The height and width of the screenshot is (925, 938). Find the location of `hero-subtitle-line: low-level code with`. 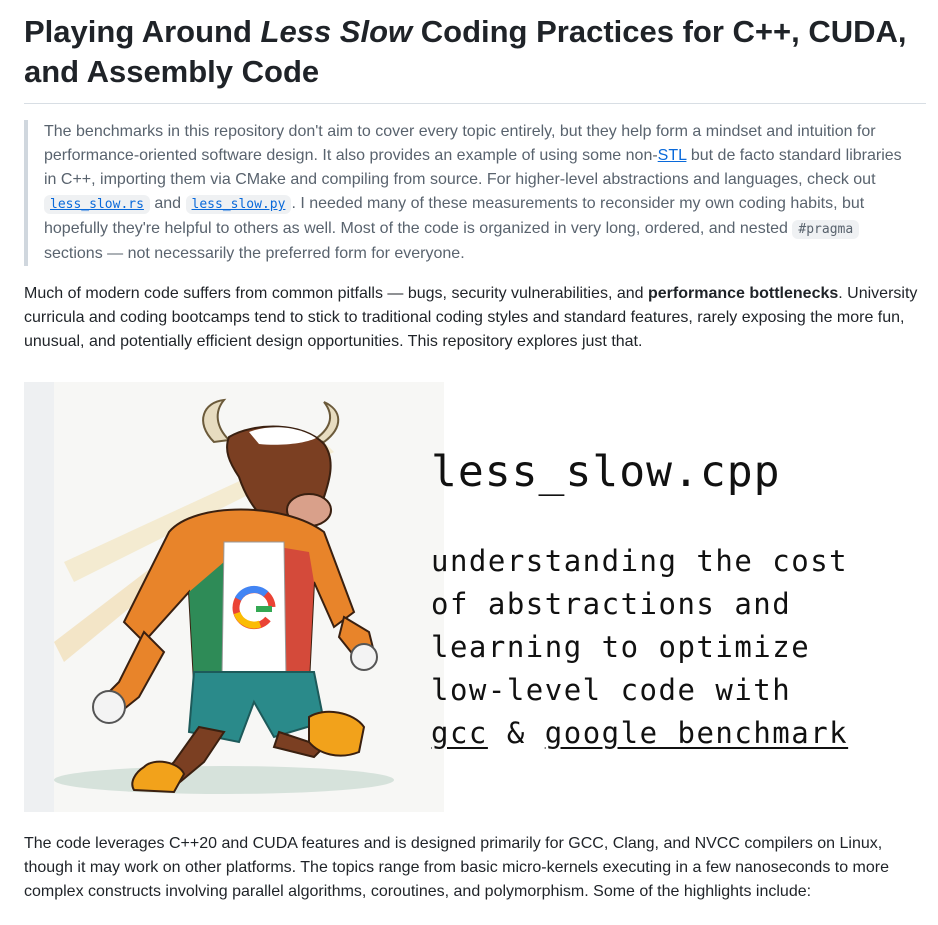

hero-subtitle-line: low-level code with is located at coordinates (611, 690).